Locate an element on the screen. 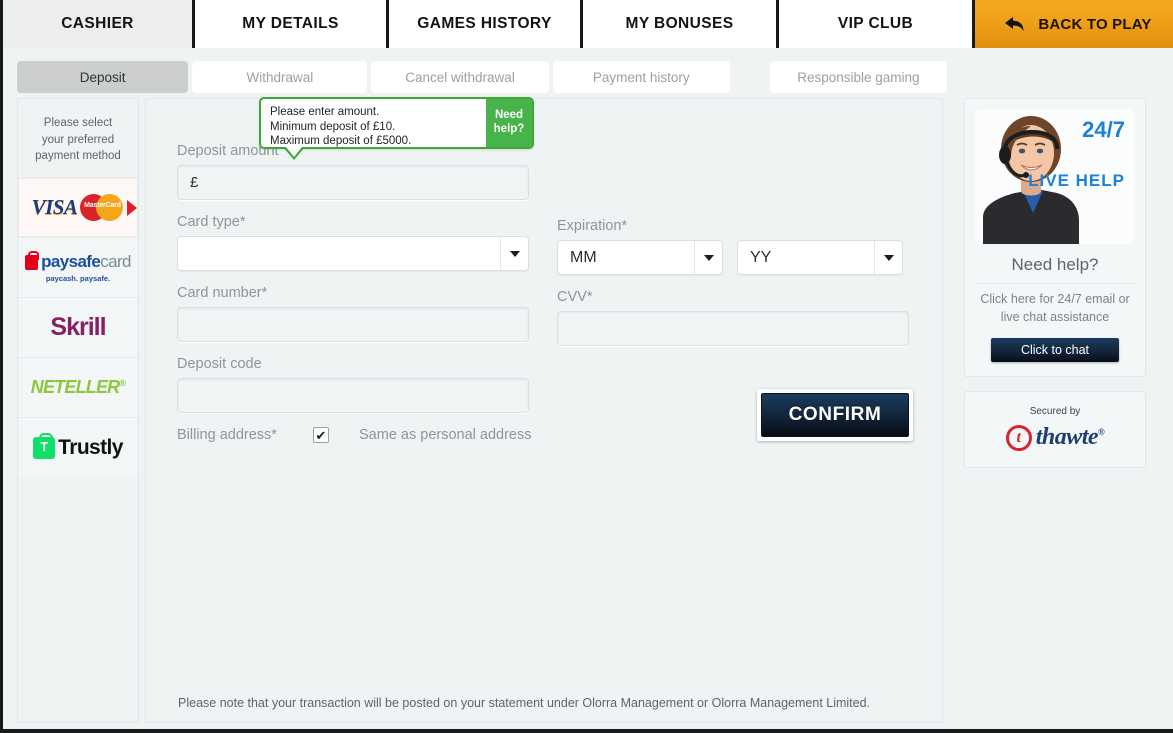  expiration-month-chevron is located at coordinates (708, 257).